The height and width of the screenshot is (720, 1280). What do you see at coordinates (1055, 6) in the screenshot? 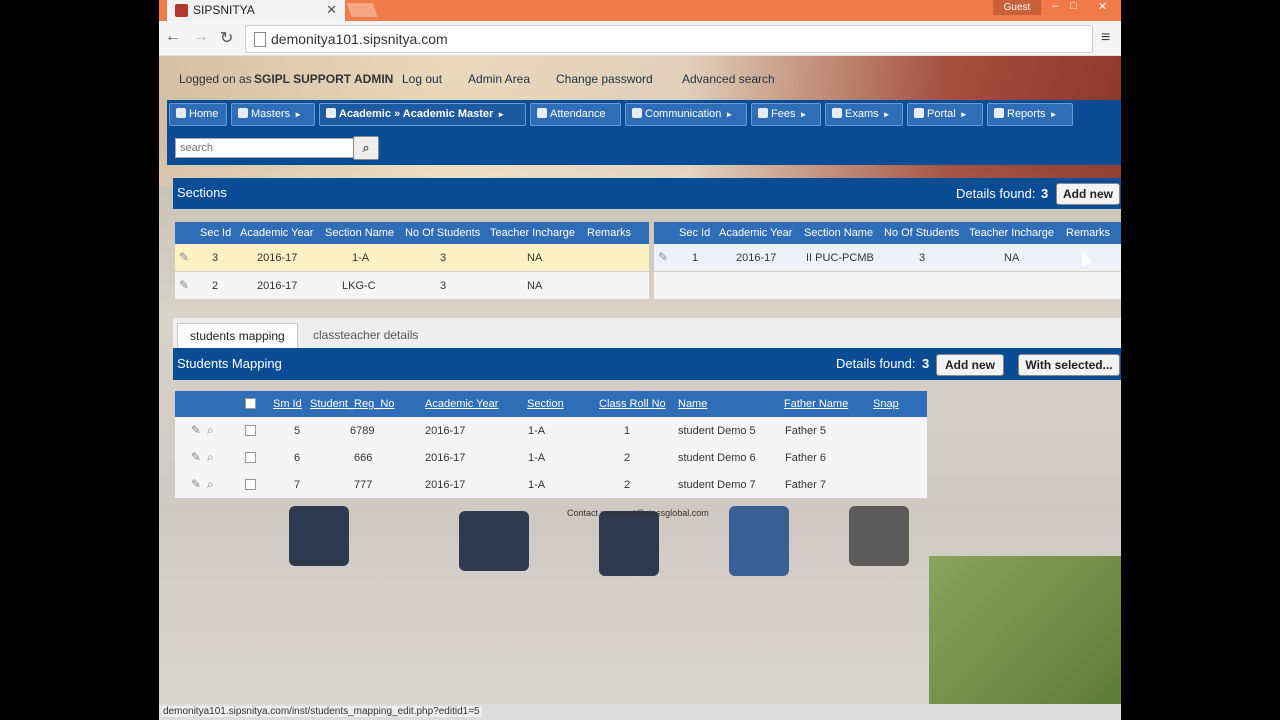
I see `minimize-icon: –` at bounding box center [1055, 6].